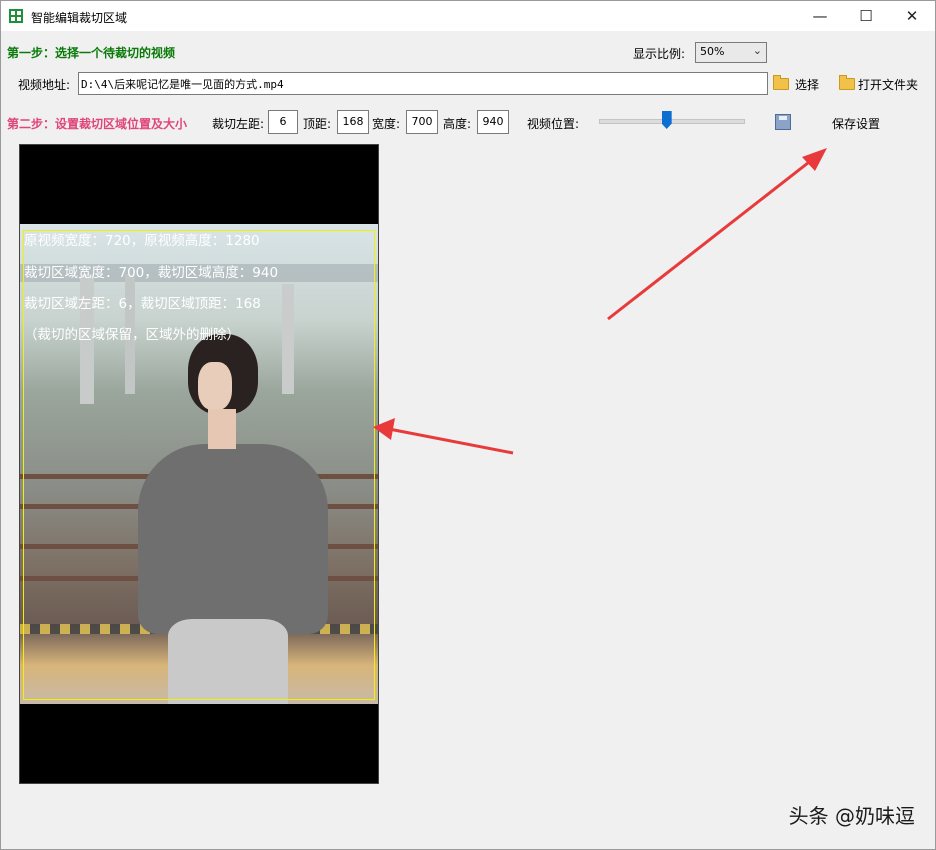 The width and height of the screenshot is (936, 850). What do you see at coordinates (717, 234) in the screenshot?
I see `arrow-to-save-button` at bounding box center [717, 234].